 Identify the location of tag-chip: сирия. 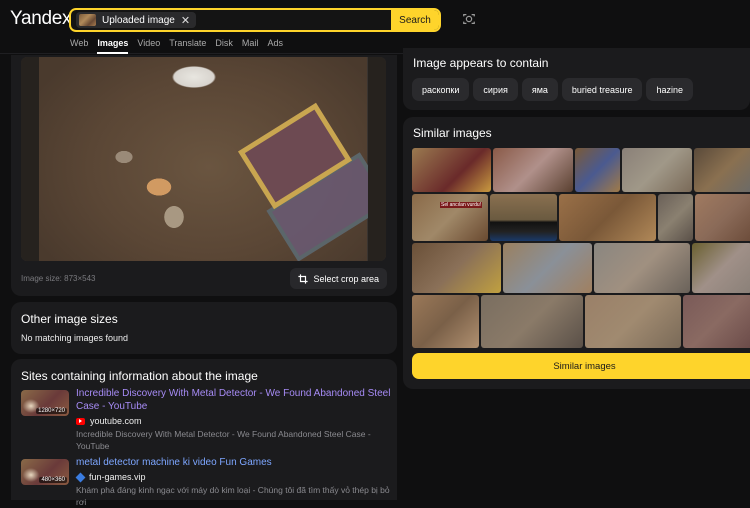
(495, 89).